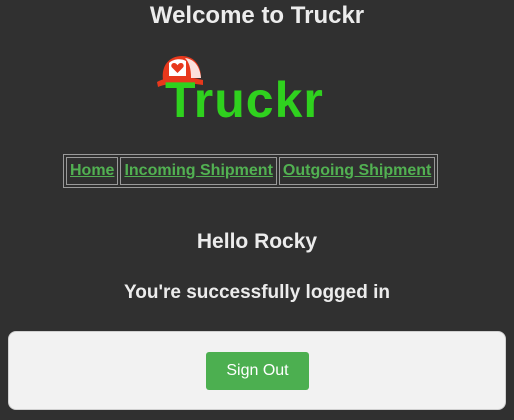 The height and width of the screenshot is (420, 514). I want to click on nav-link-incoming-shipment: Incoming Shipment, so click(198, 170).